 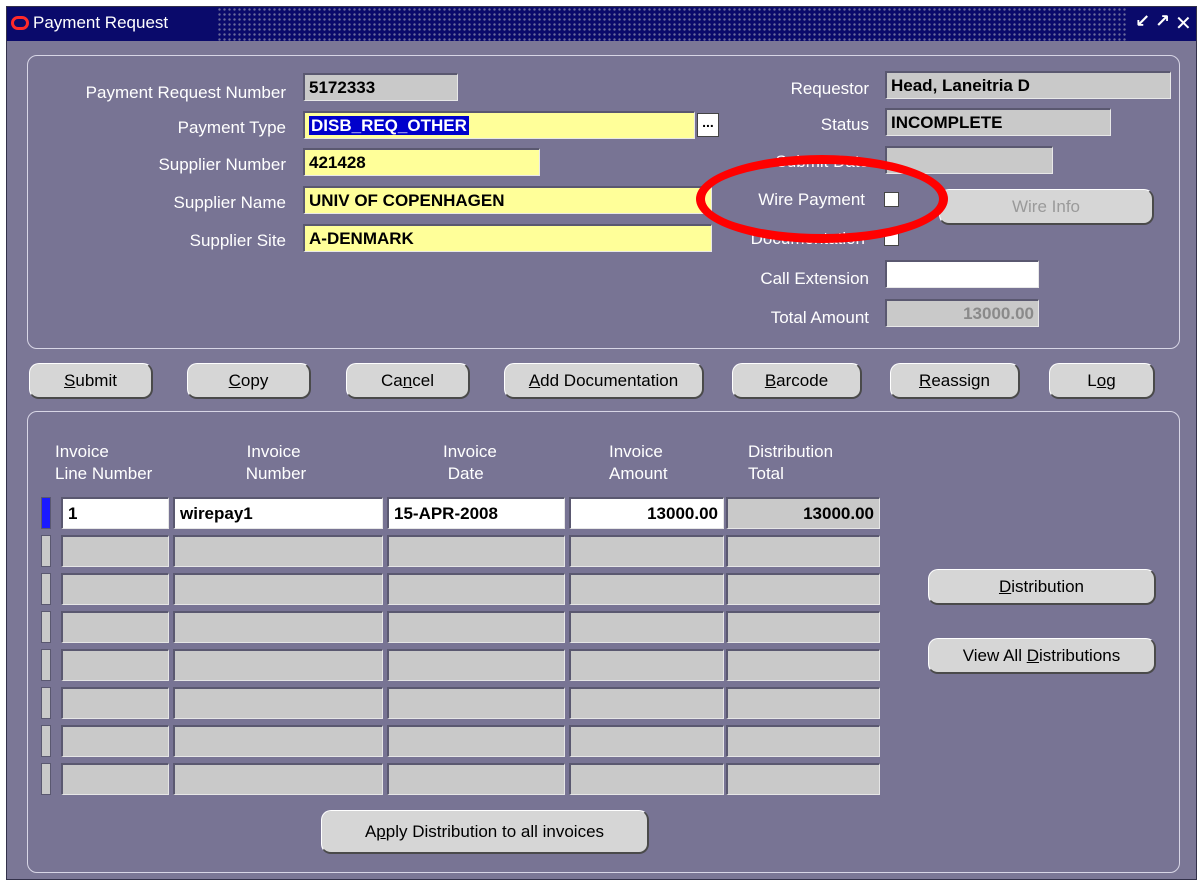 I want to click on requestor-label: Requestor, so click(x=829, y=88).